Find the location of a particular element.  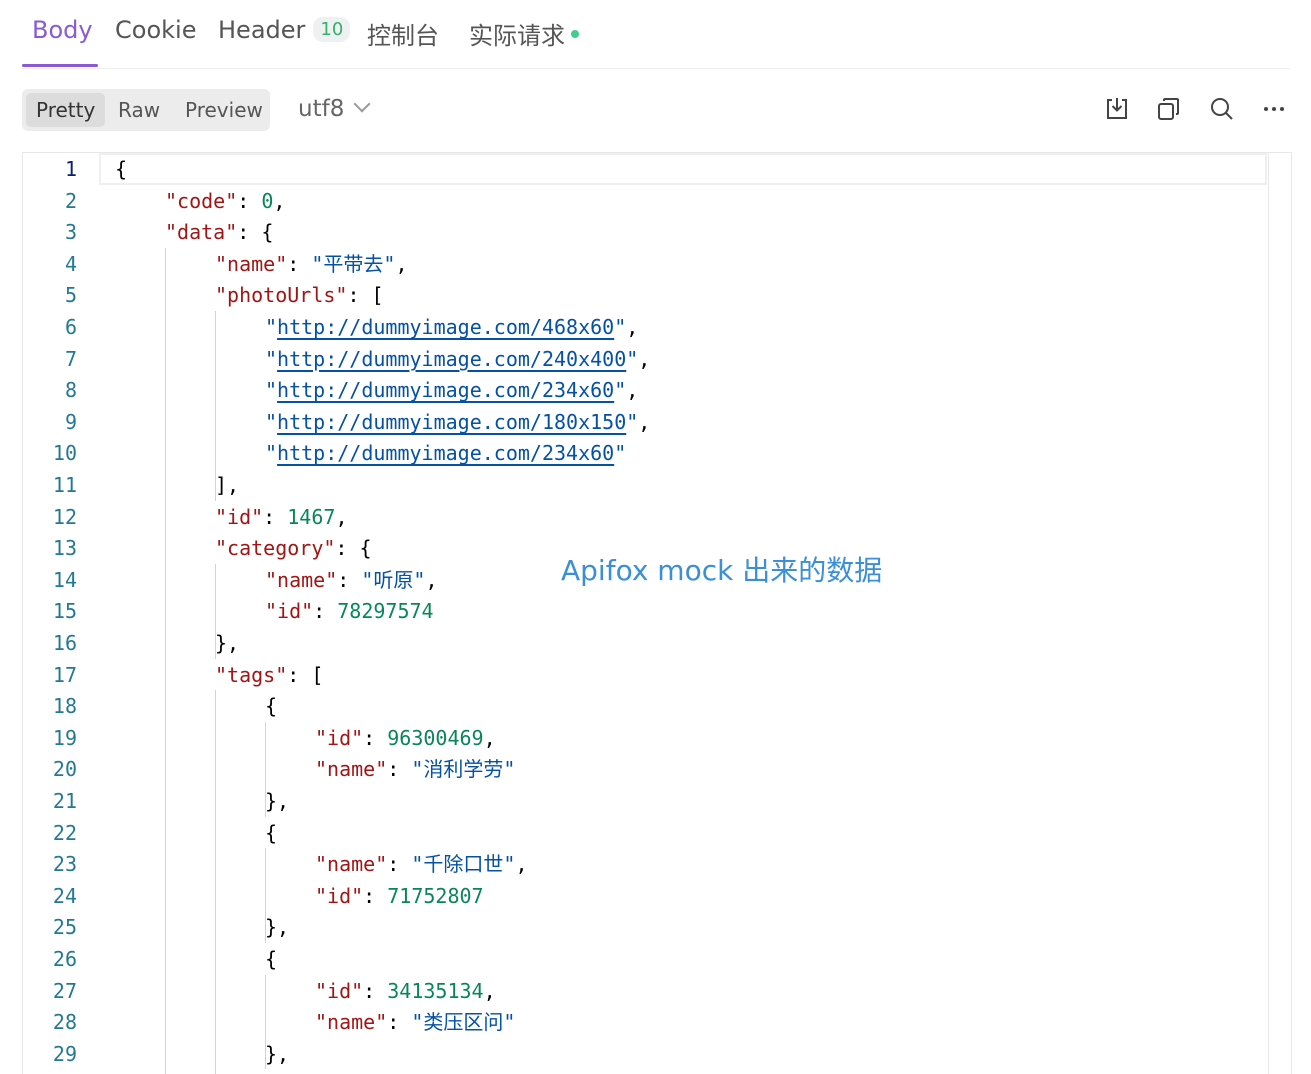

code-content: "name": "千除口世", is located at coordinates (421, 864).